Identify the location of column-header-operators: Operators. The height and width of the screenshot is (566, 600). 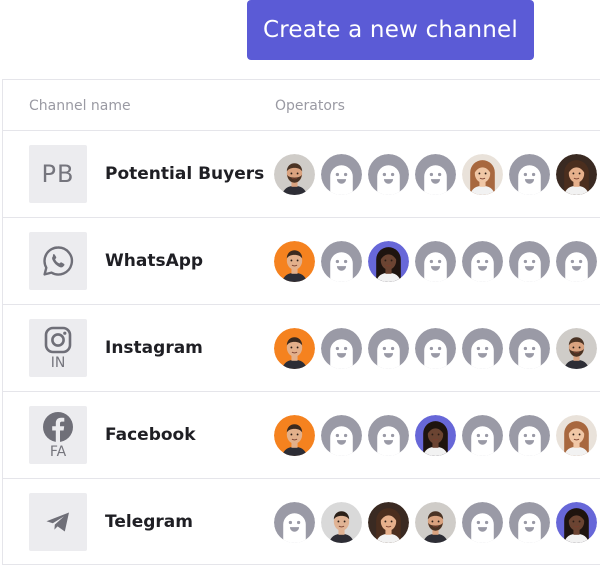
(310, 106).